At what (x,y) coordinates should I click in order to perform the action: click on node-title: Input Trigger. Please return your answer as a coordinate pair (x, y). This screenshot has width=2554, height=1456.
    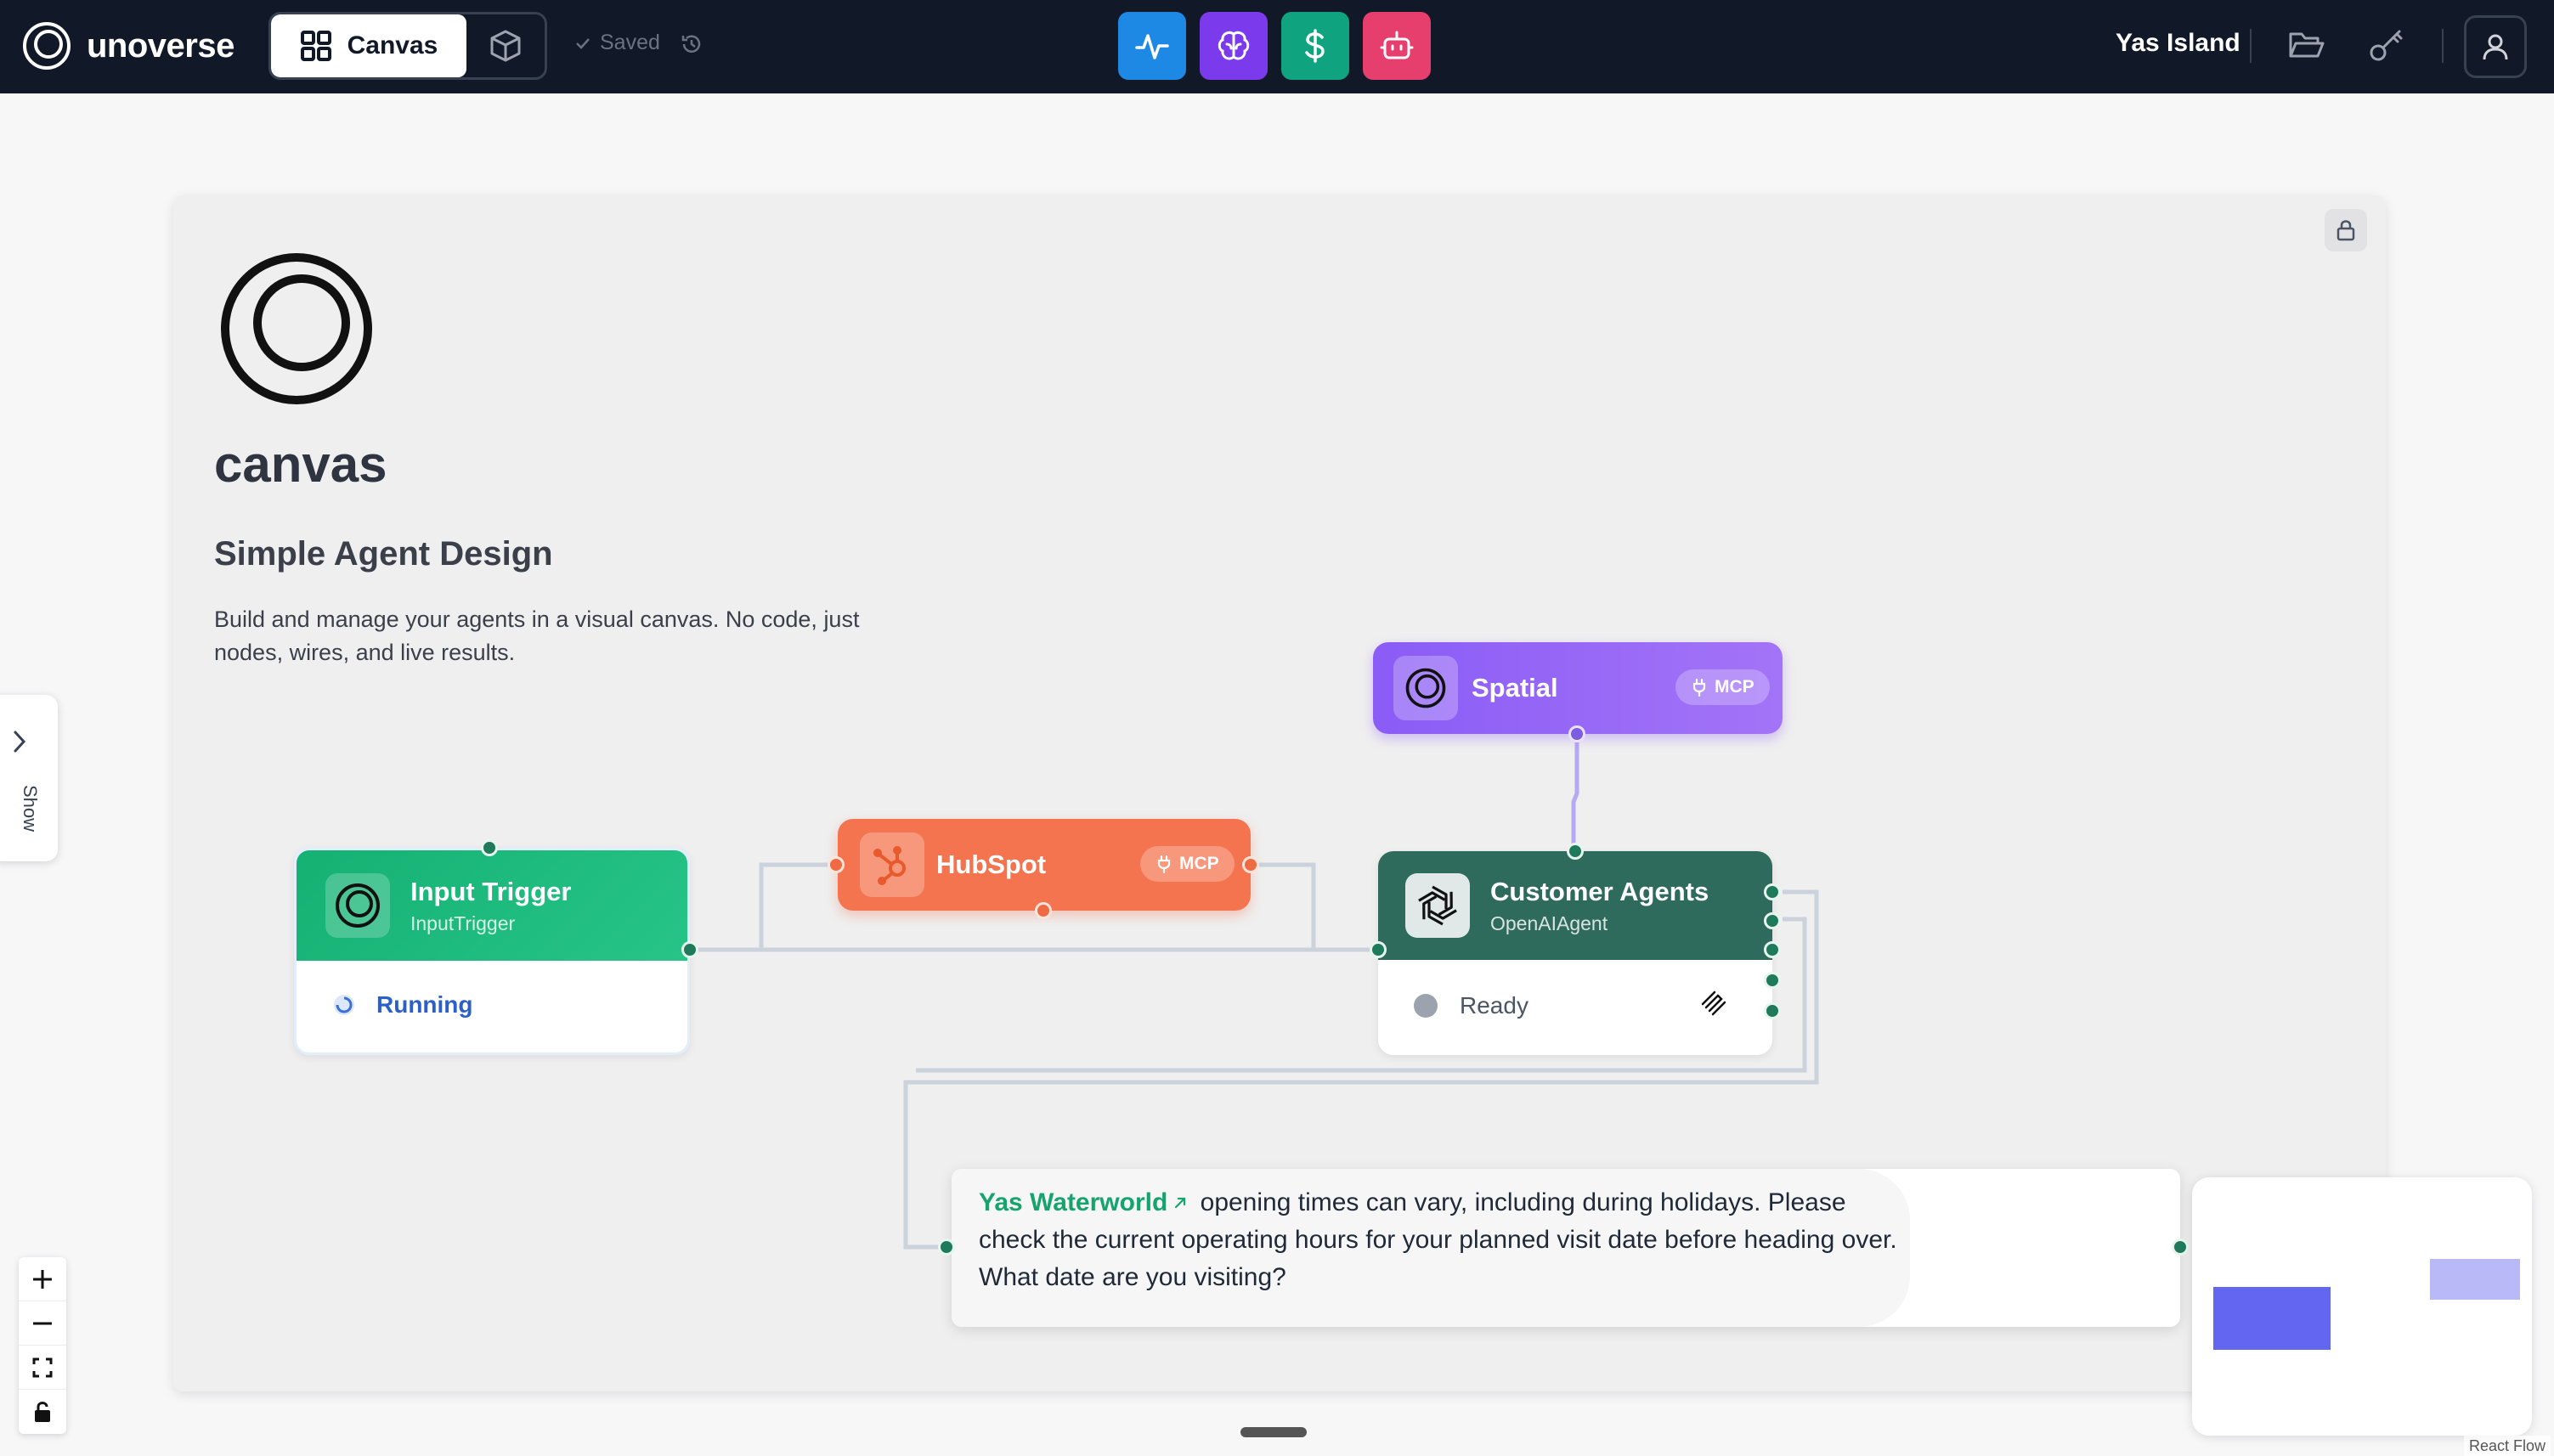
    Looking at the image, I should click on (491, 891).